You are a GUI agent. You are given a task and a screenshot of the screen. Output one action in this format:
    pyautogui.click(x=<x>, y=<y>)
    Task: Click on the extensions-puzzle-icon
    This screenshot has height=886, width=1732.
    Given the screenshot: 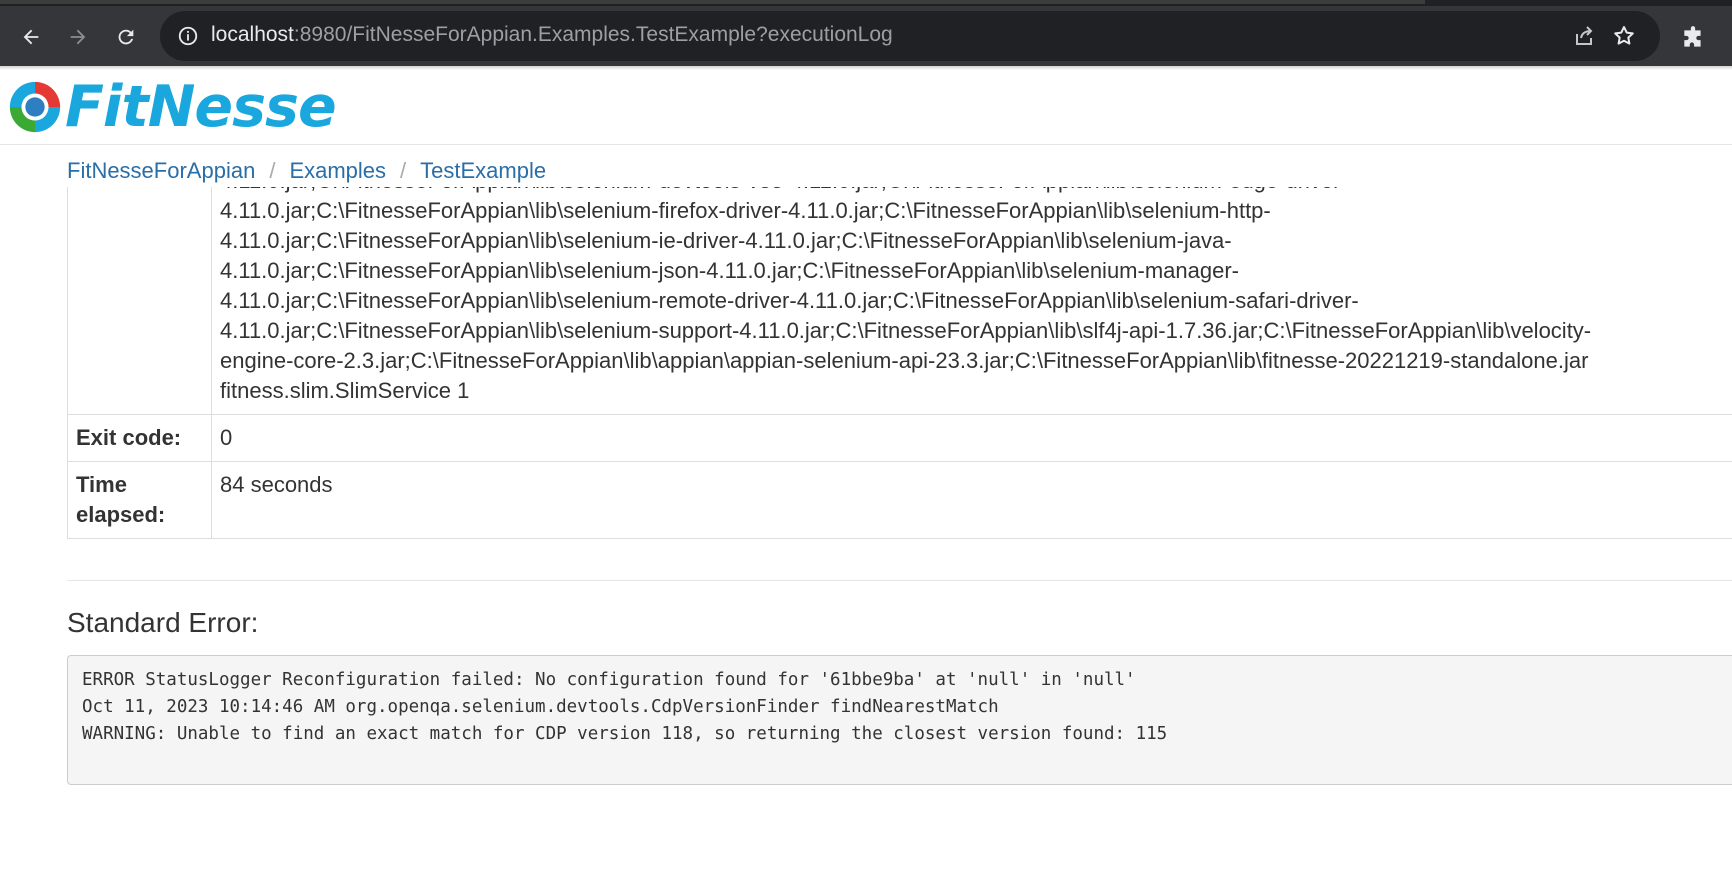 What is the action you would take?
    pyautogui.click(x=1693, y=38)
    